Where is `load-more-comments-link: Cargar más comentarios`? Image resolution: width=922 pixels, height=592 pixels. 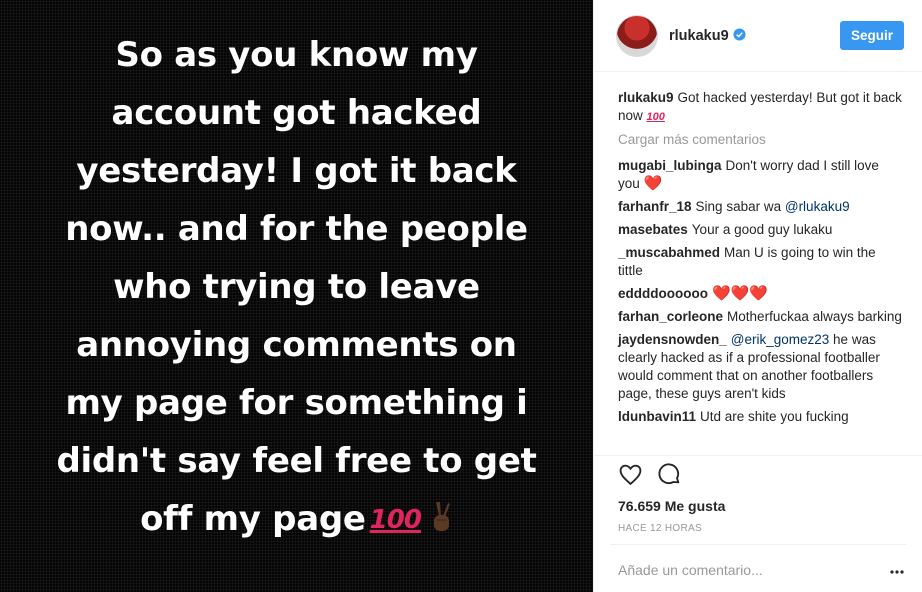 load-more-comments-link: Cargar más comentarios is located at coordinates (761, 140).